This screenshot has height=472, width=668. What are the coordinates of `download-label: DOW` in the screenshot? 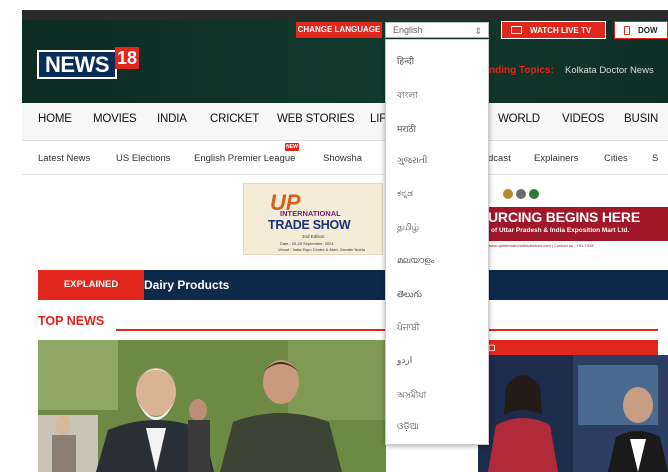 It's located at (648, 30).